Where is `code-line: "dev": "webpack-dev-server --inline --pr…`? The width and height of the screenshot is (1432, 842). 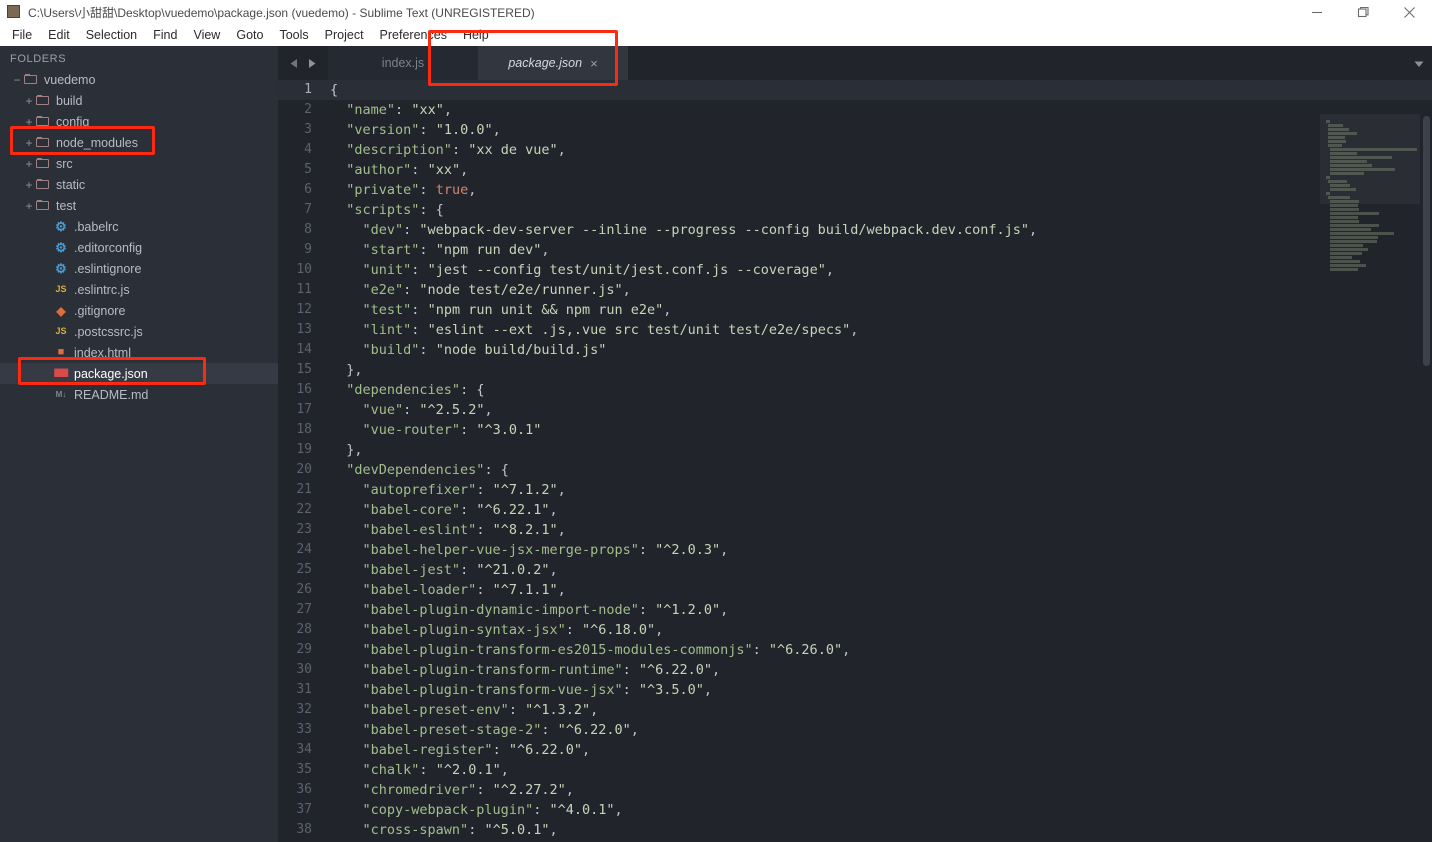
code-line: "dev": "webpack-dev-server --inline --pr… is located at coordinates (877, 230).